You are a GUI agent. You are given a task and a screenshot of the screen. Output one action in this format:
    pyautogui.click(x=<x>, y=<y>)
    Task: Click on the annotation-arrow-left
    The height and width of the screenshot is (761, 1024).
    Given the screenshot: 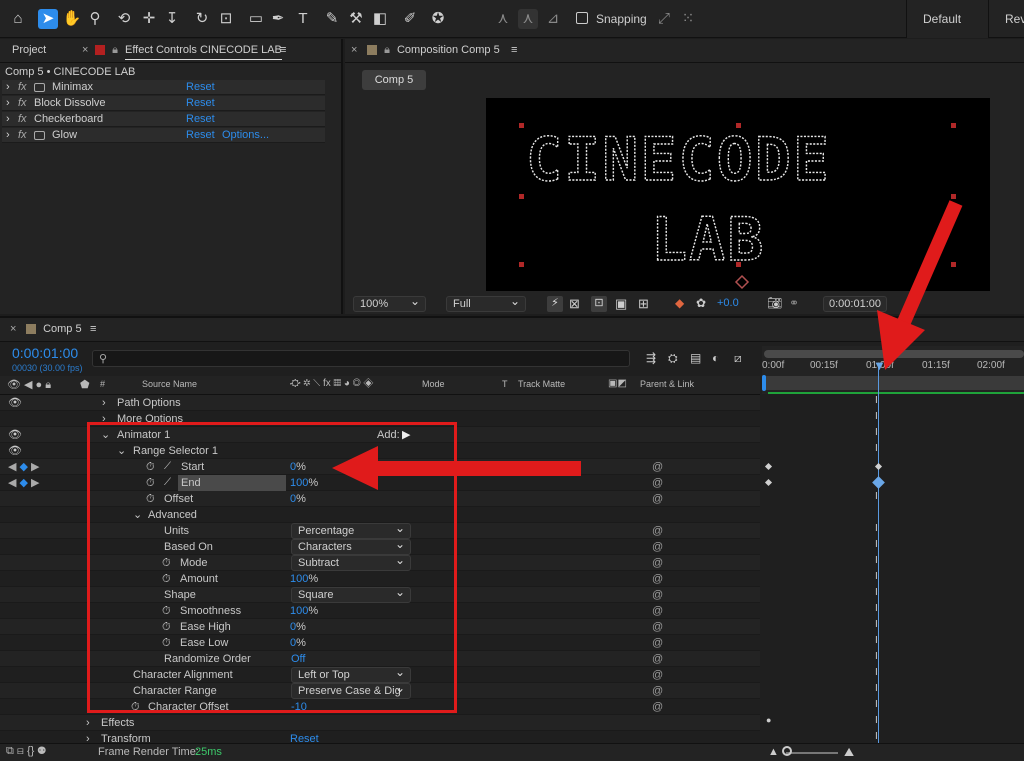 What is the action you would take?
    pyautogui.click(x=456, y=468)
    